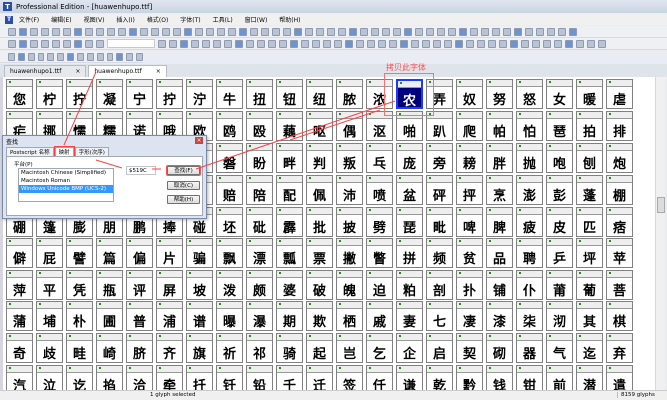 This screenshot has width=667, height=400. Describe the element at coordinates (289, 190) in the screenshot. I see `glyph-cell: 配` at that location.